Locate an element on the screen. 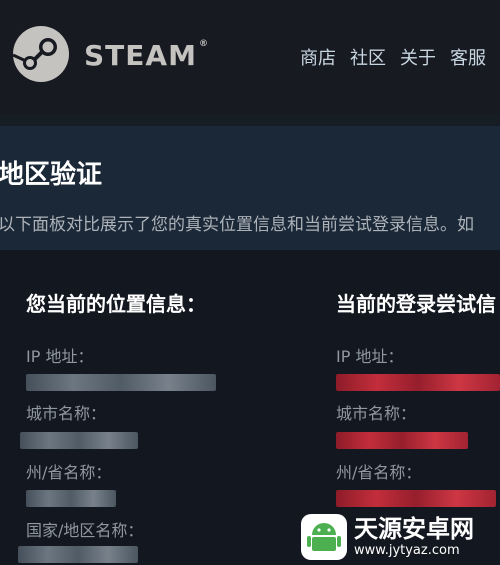 This screenshot has height=565, width=500. ip-label: IP 地址： is located at coordinates (60, 356).